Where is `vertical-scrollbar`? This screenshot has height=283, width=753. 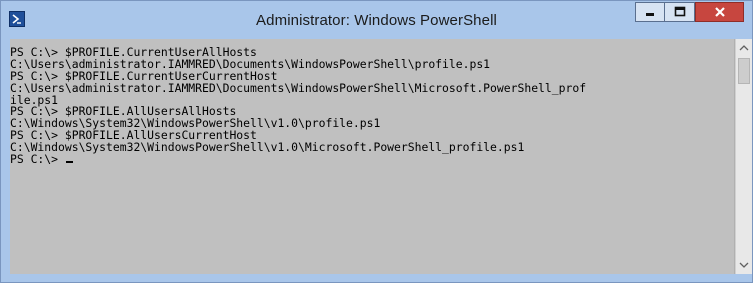 vertical-scrollbar is located at coordinates (743, 156).